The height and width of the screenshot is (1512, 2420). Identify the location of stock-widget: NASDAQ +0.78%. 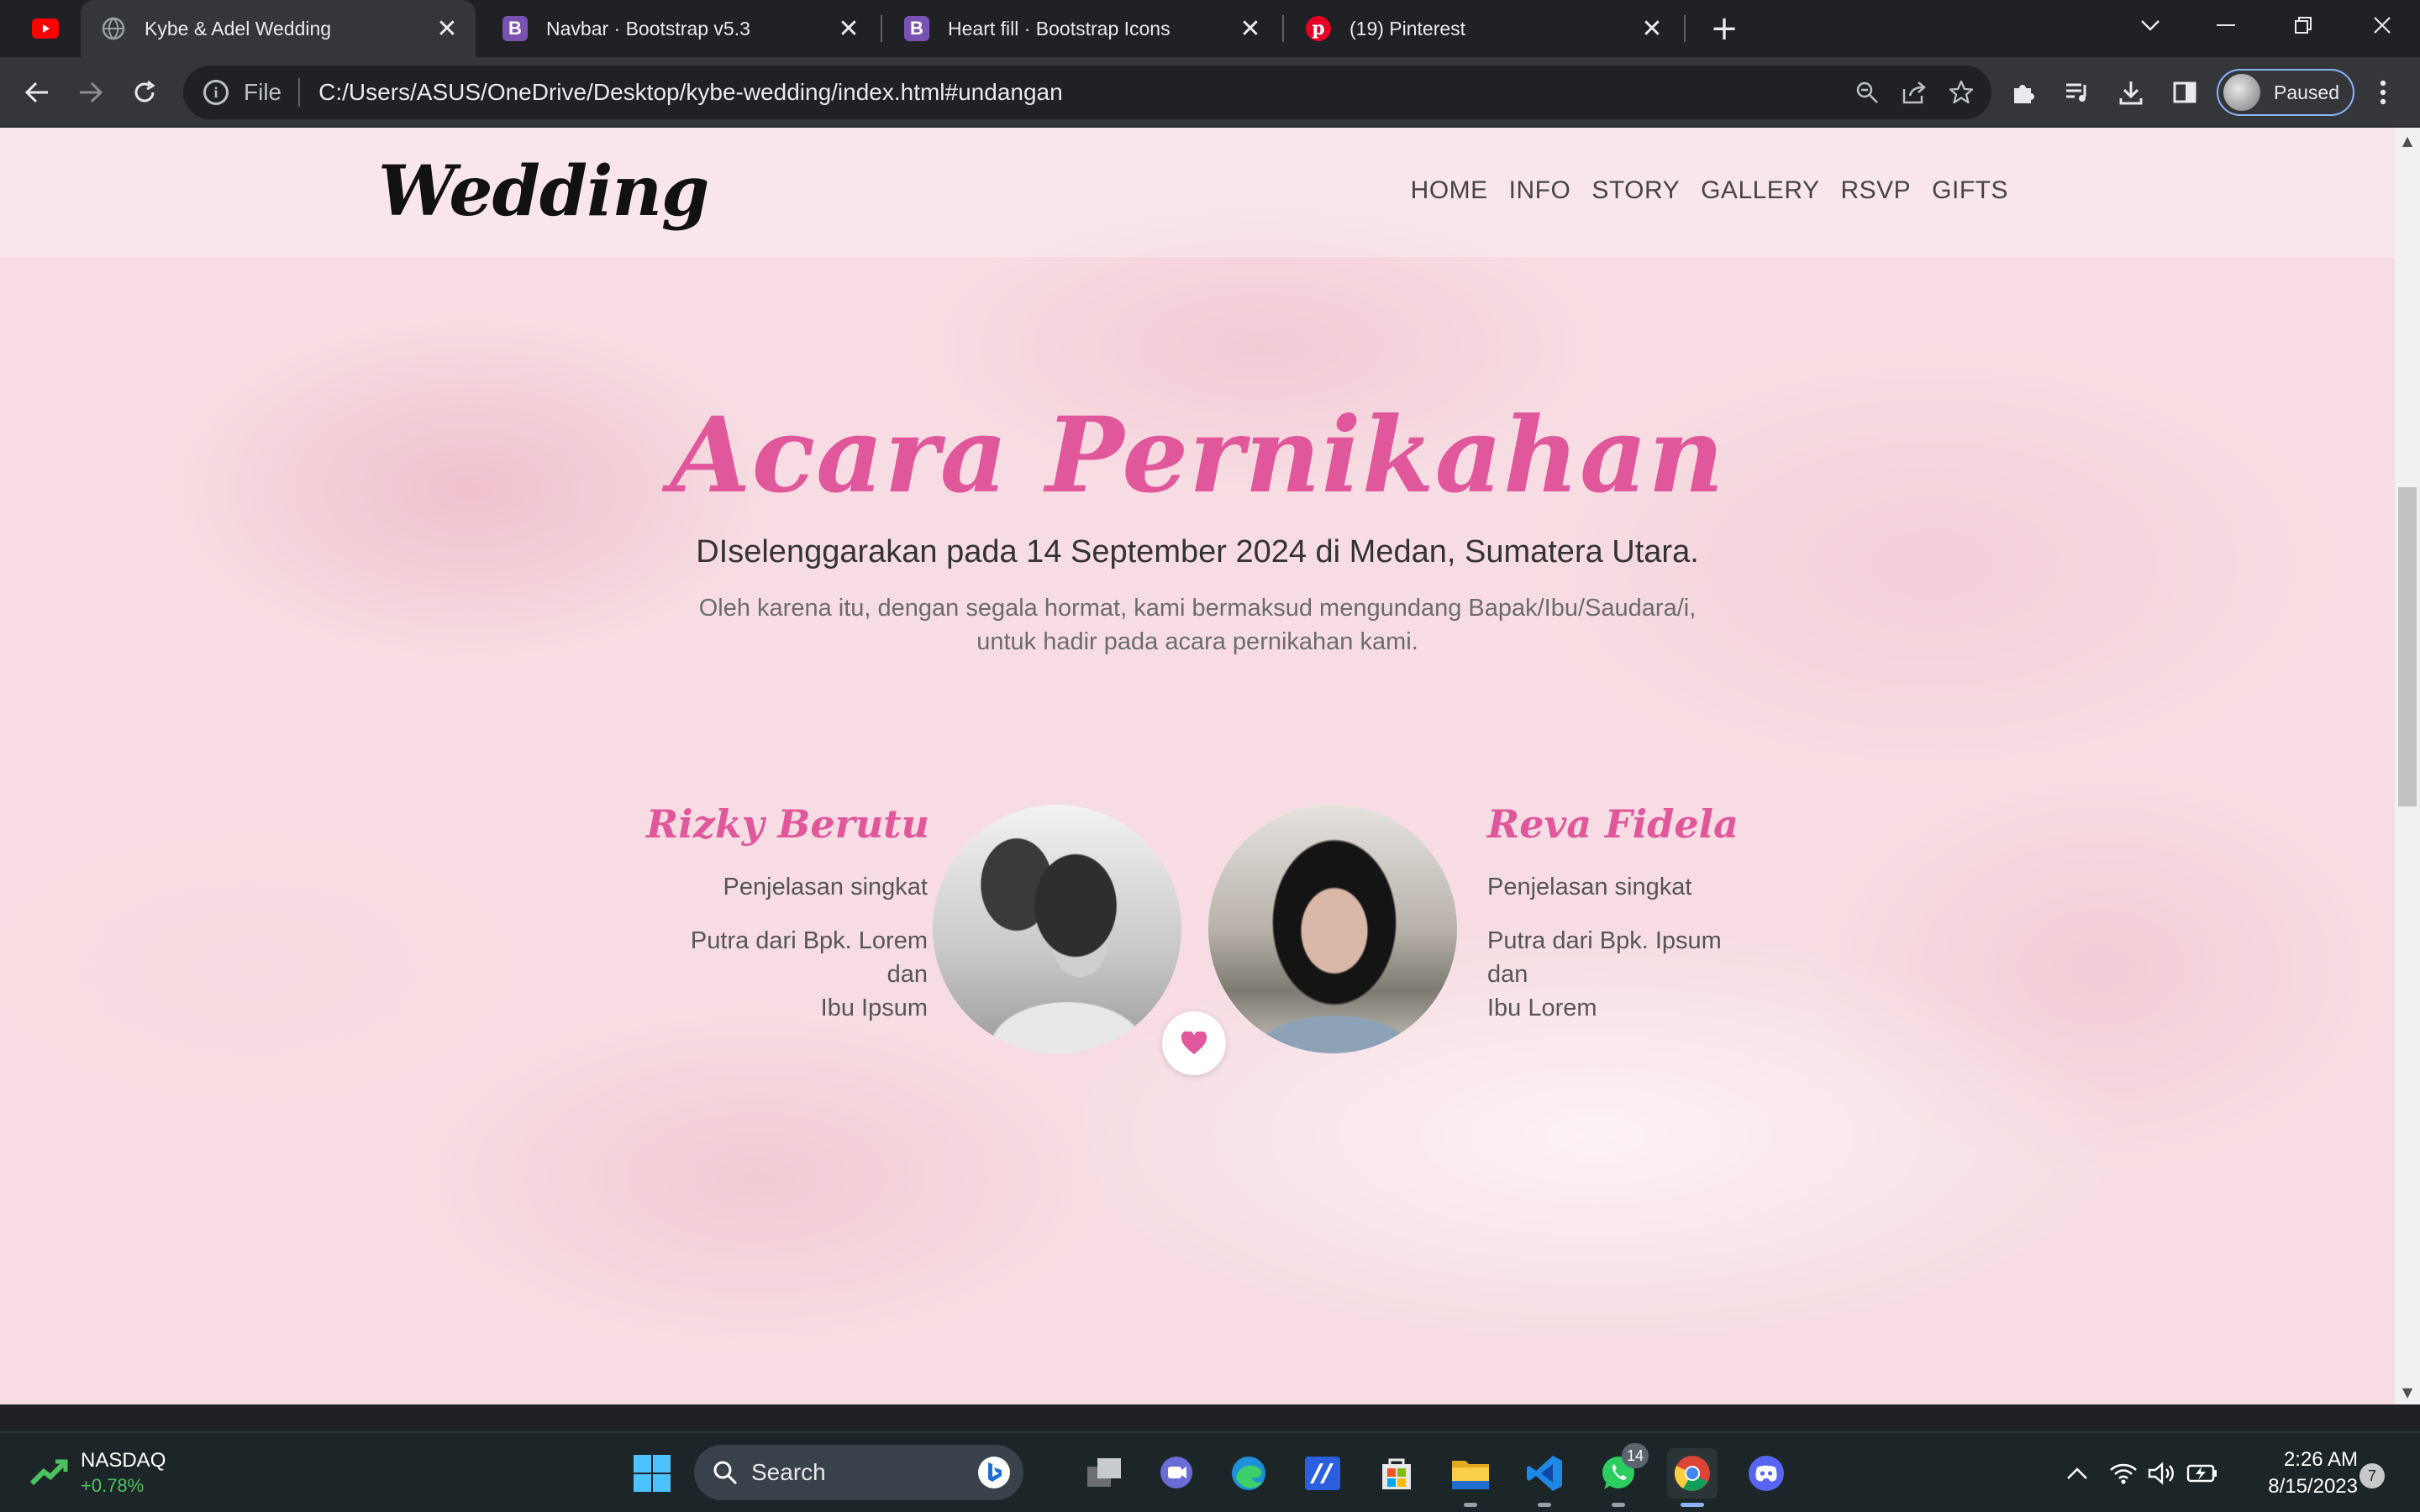
(98, 1473).